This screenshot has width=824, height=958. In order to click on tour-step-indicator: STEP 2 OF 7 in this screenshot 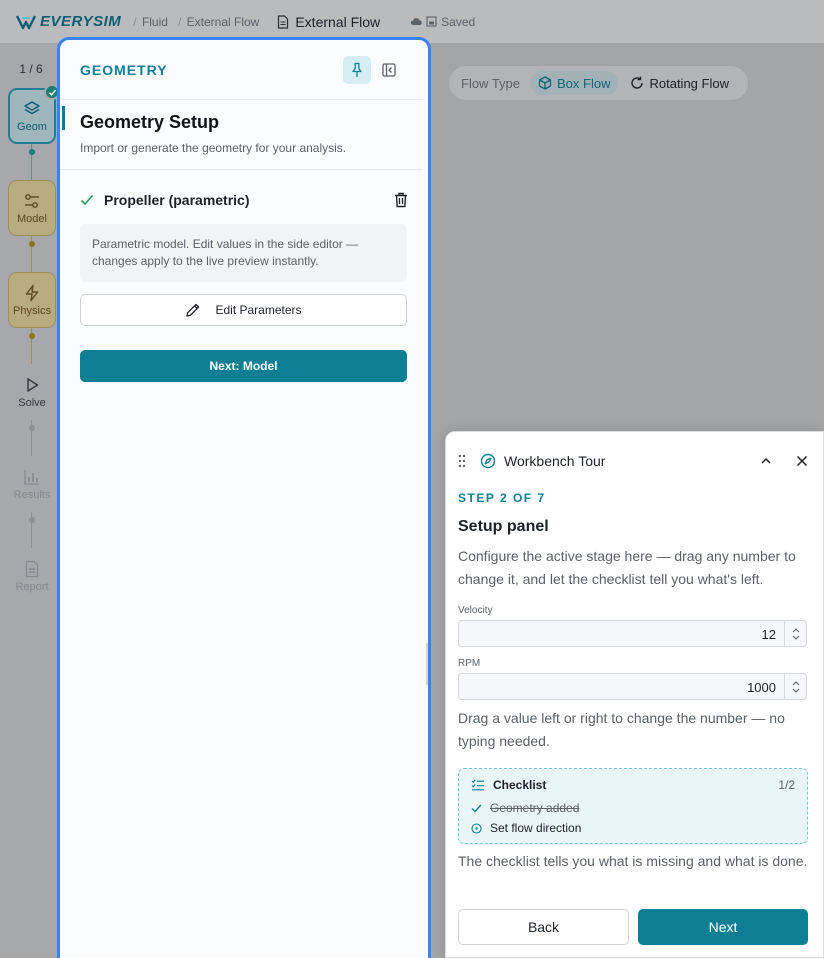, I will do `click(502, 498)`.